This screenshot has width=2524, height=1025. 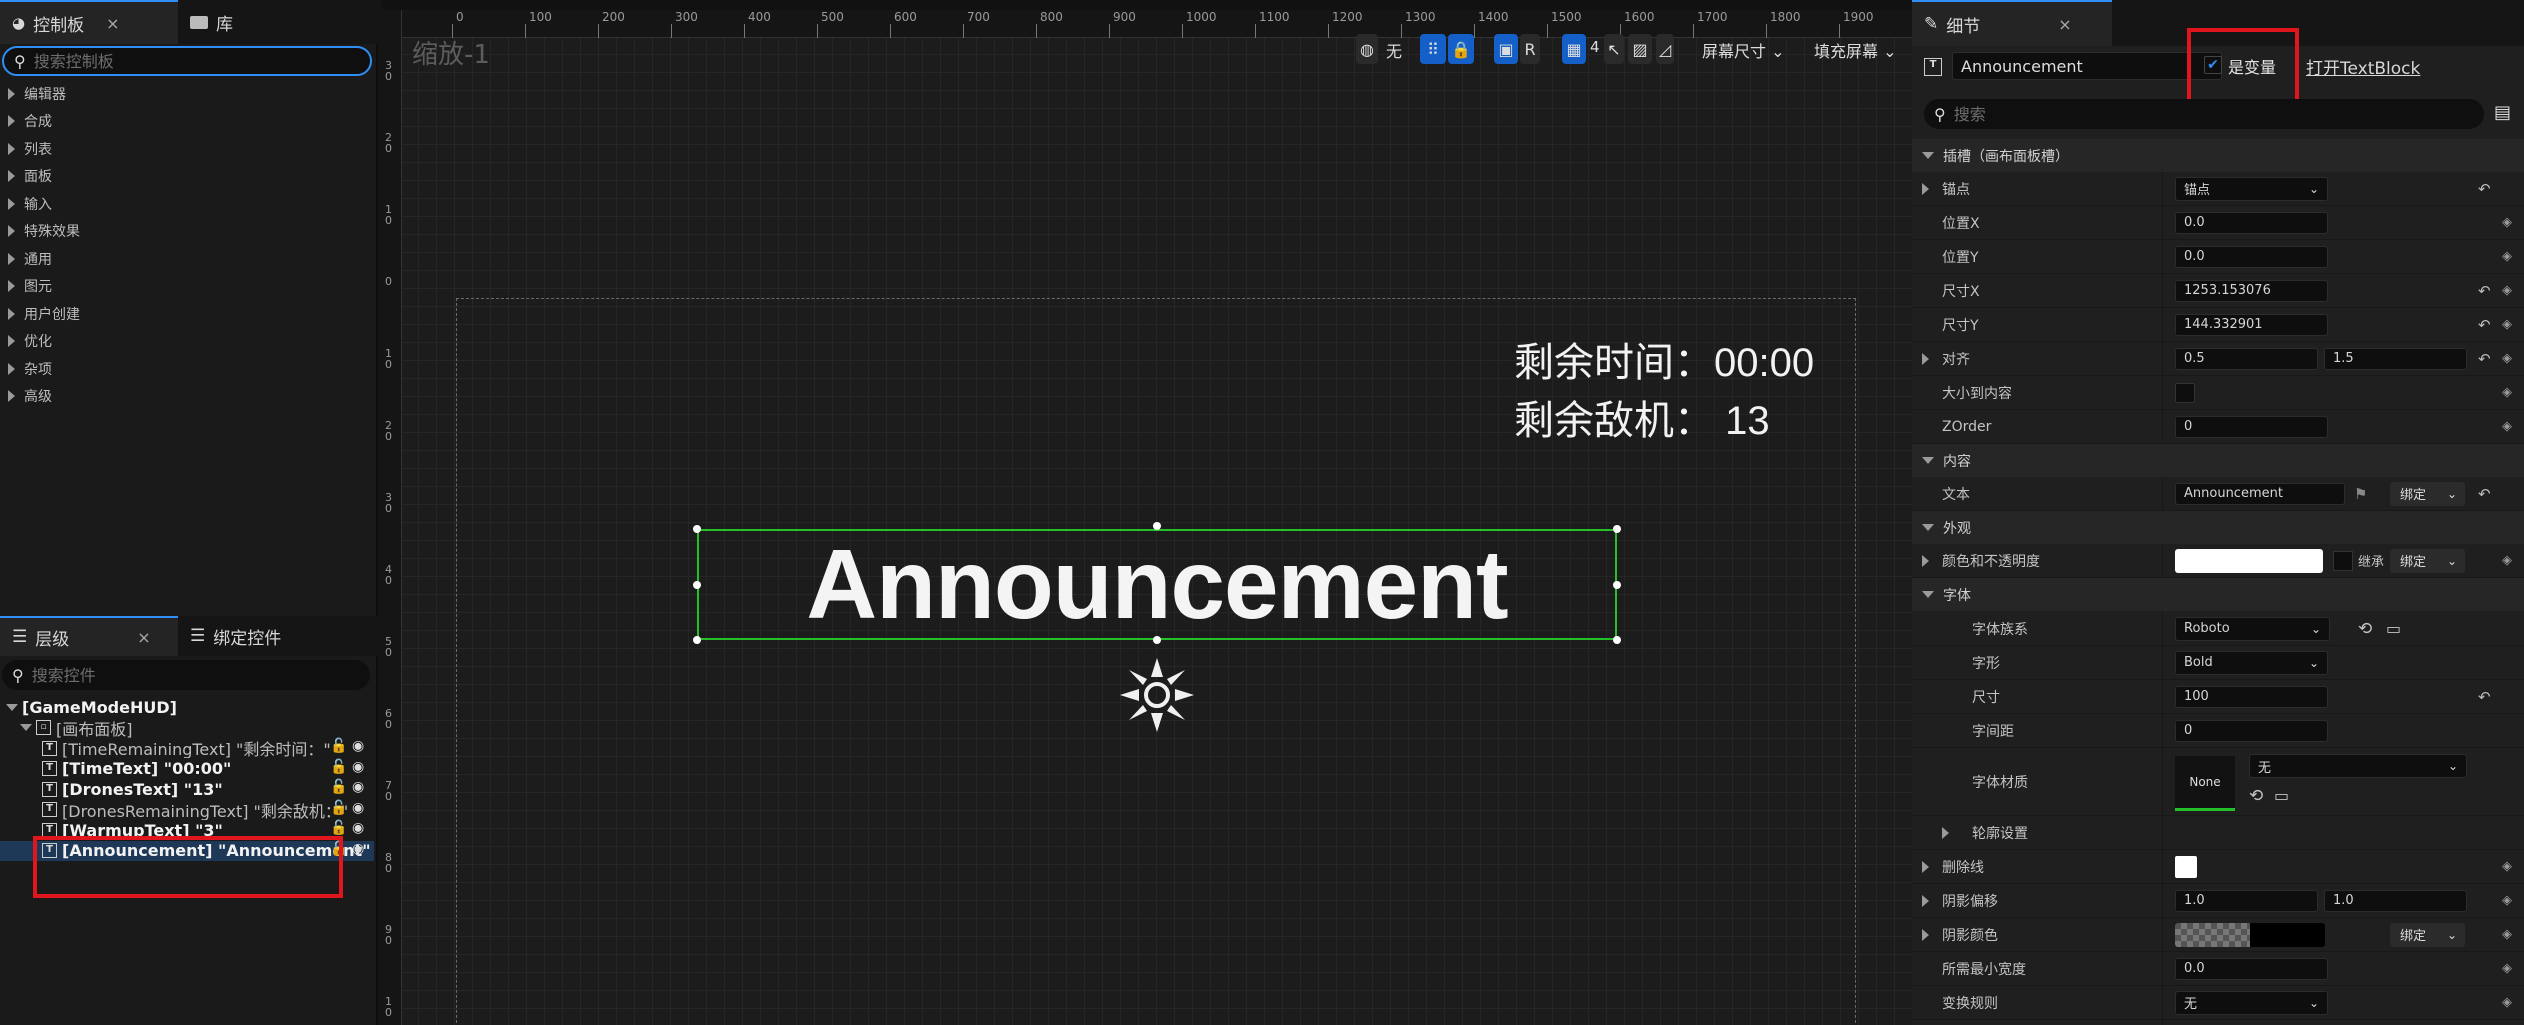 I want to click on tree-item: ▫ [画布面板], so click(x=187, y=728).